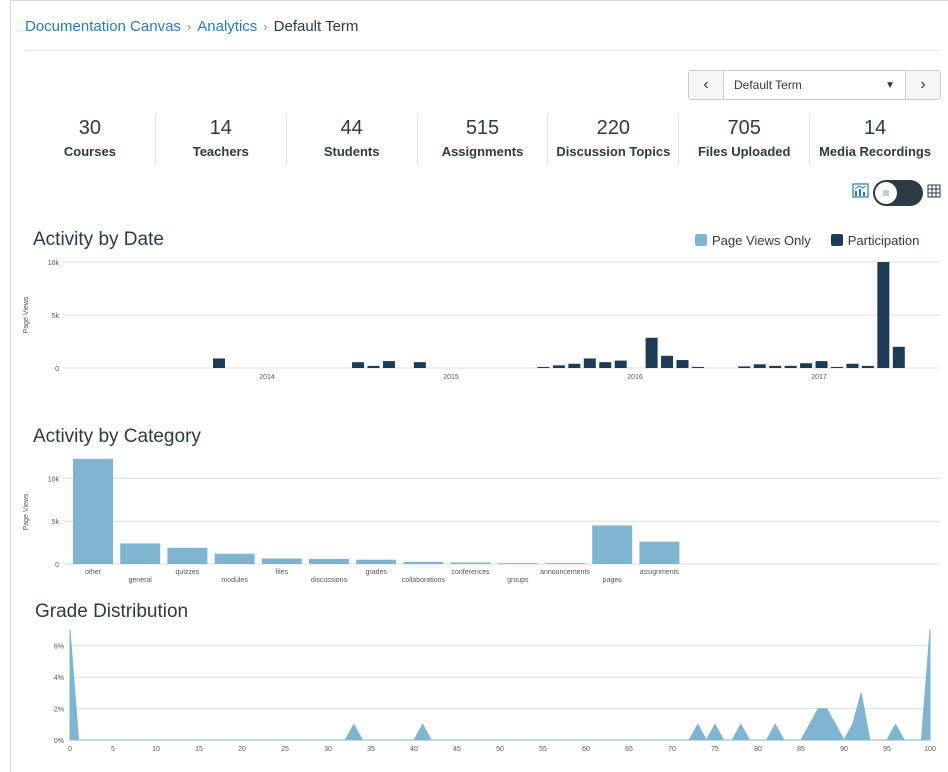 The width and height of the screenshot is (948, 772). What do you see at coordinates (930, 749) in the screenshot?
I see `x-tick-label: 100` at bounding box center [930, 749].